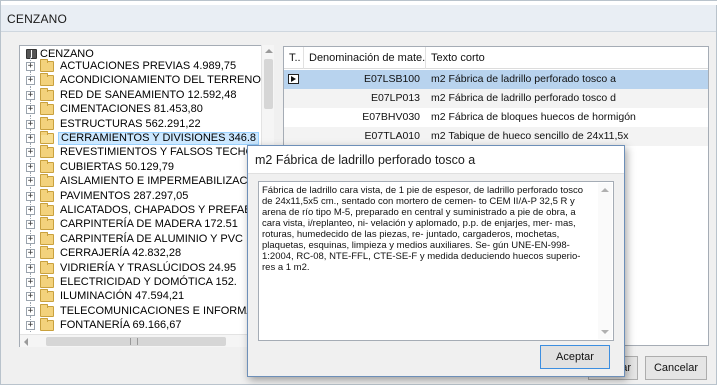 Image resolution: width=717 pixels, height=385 pixels. Describe the element at coordinates (164, 181) in the screenshot. I see `tree-item-label: AISLAMIENTO E IMPERMEABILIZACIÓN` at that location.